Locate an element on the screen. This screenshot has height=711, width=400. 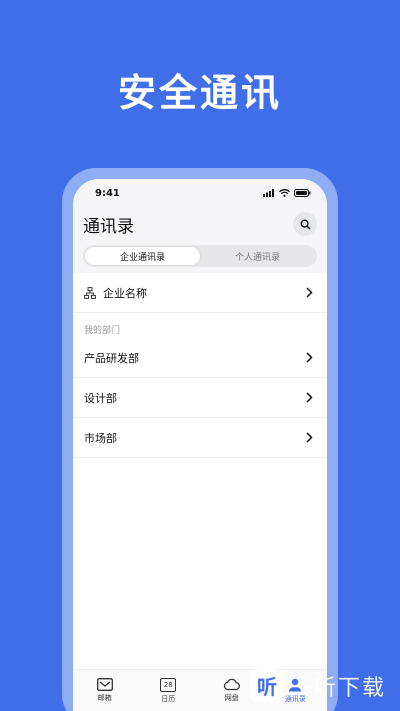
tab-mail: 邮箱 is located at coordinates (105, 690).